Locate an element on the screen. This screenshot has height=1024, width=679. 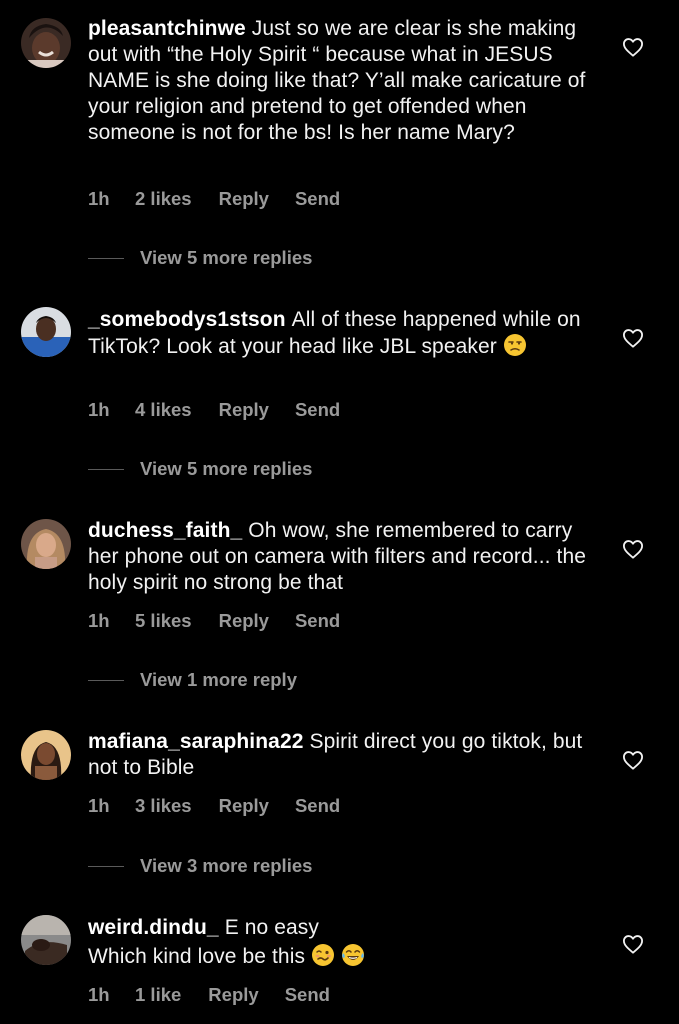
likes-count: 2 likes is located at coordinates (163, 199).